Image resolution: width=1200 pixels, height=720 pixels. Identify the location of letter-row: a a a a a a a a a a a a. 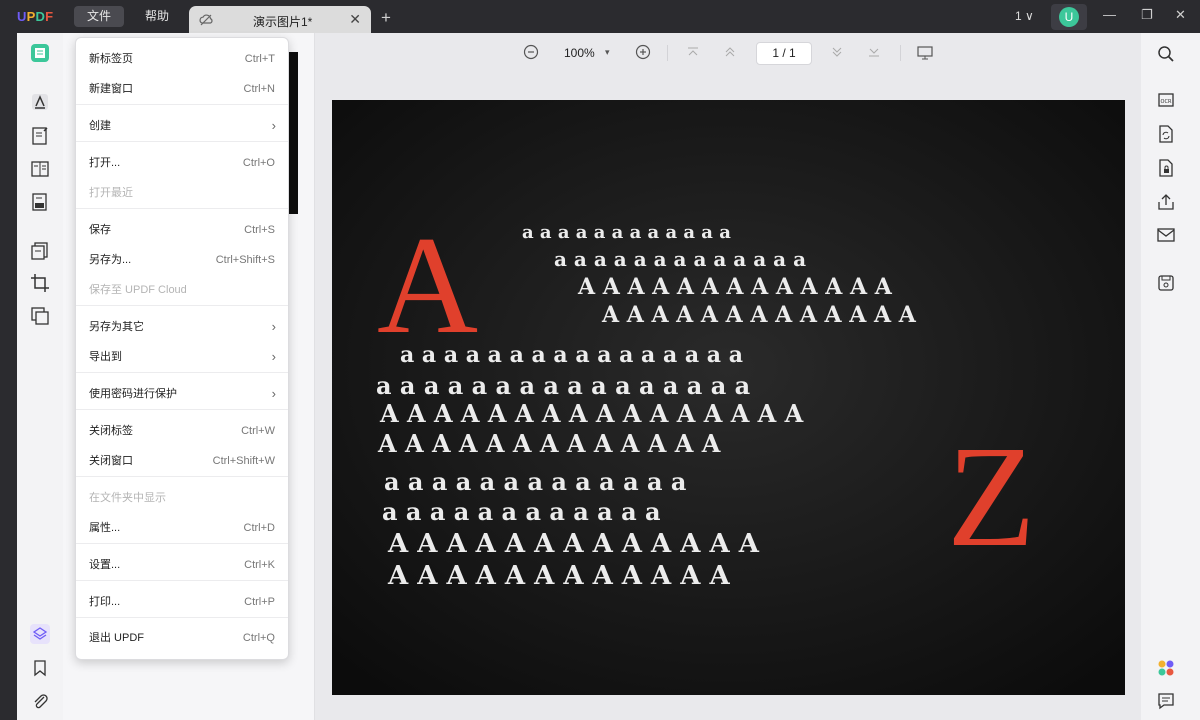
(521, 511).